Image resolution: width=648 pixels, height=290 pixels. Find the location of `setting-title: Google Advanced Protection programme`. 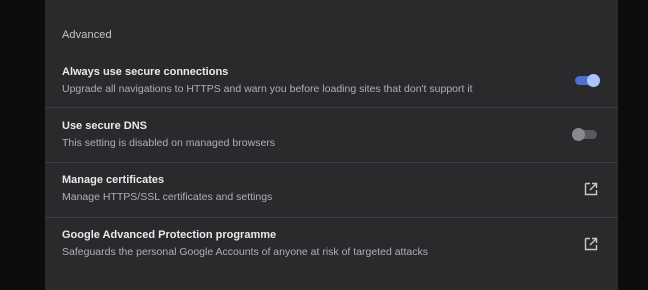

setting-title: Google Advanced Protection programme is located at coordinates (169, 235).